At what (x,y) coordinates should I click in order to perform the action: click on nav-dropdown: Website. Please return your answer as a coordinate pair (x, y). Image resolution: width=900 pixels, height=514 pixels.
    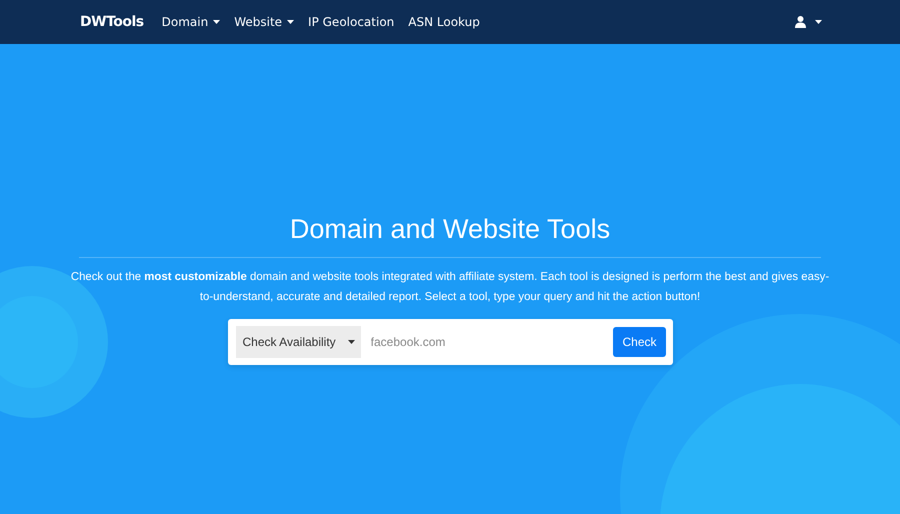
    Looking at the image, I should click on (264, 22).